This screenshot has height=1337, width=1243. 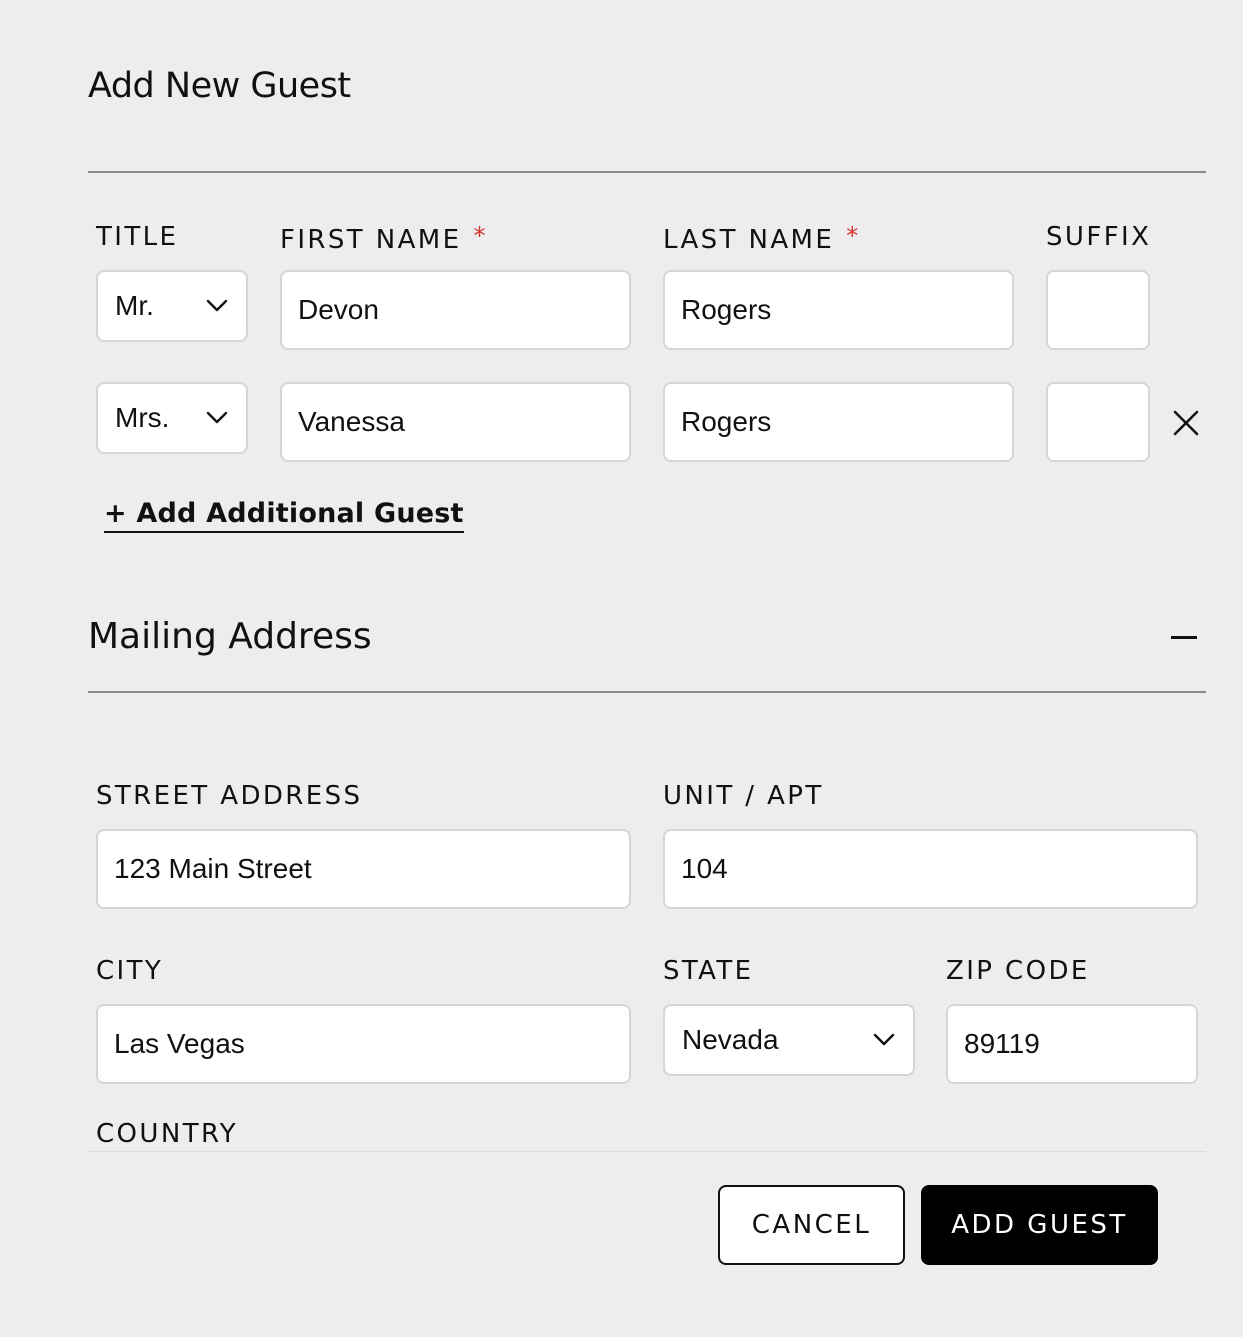 What do you see at coordinates (1039, 1225) in the screenshot?
I see `add-guest-button: ADD GUEST` at bounding box center [1039, 1225].